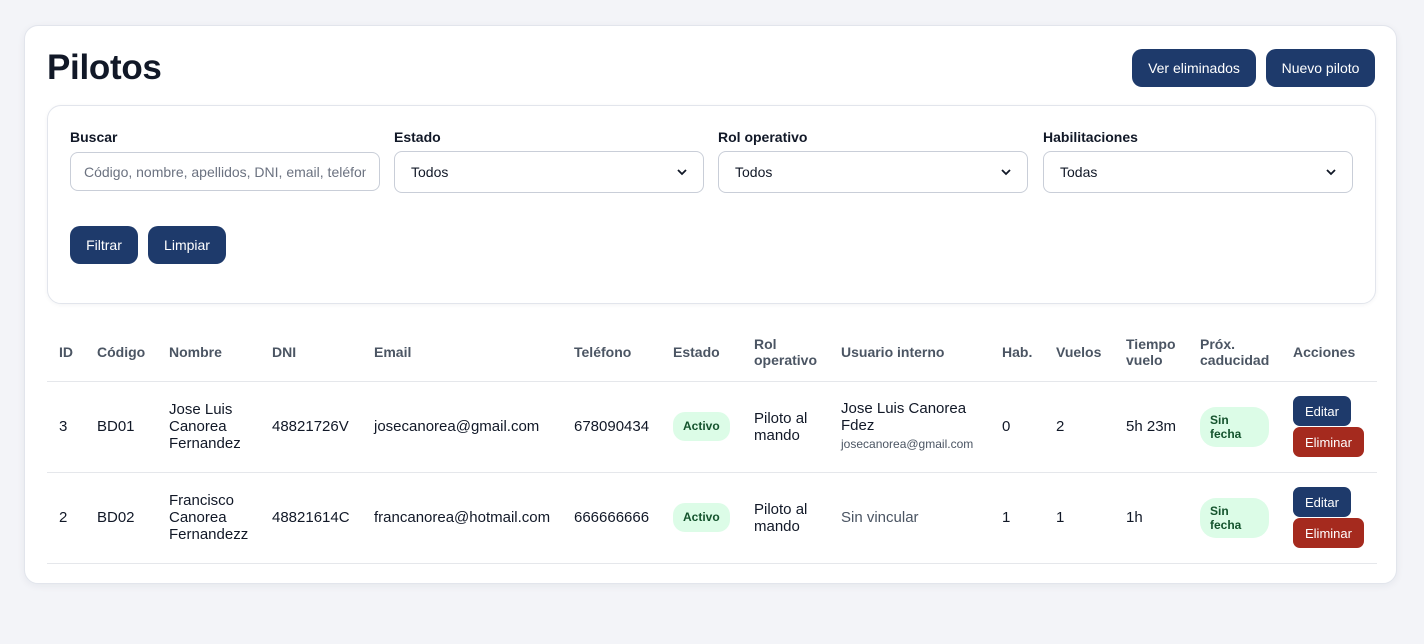 This screenshot has width=1424, height=644. What do you see at coordinates (311, 427) in the screenshot?
I see `cell-dni: 48821726V` at bounding box center [311, 427].